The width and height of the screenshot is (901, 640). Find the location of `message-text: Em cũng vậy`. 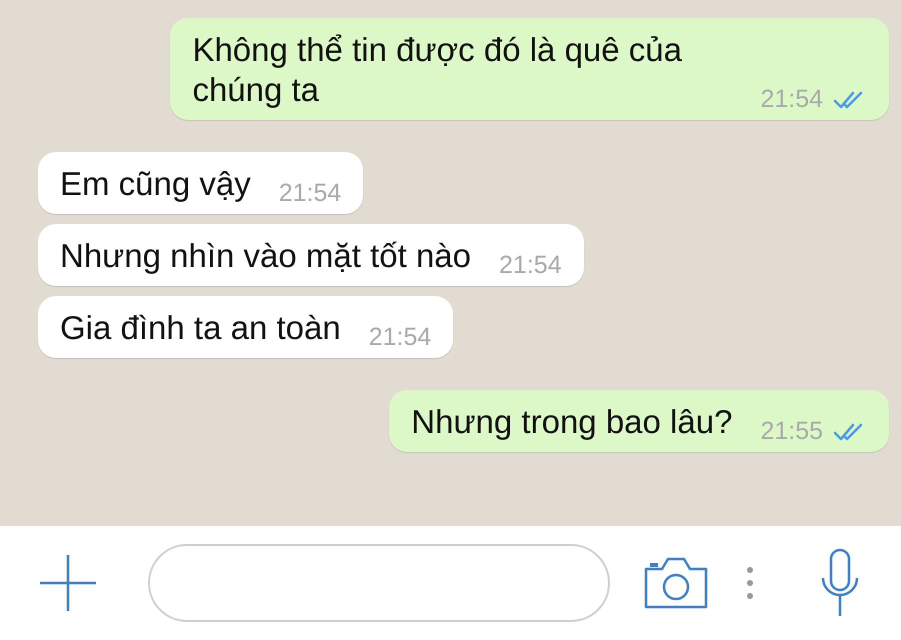

message-text: Em cũng vậy is located at coordinates (155, 184).